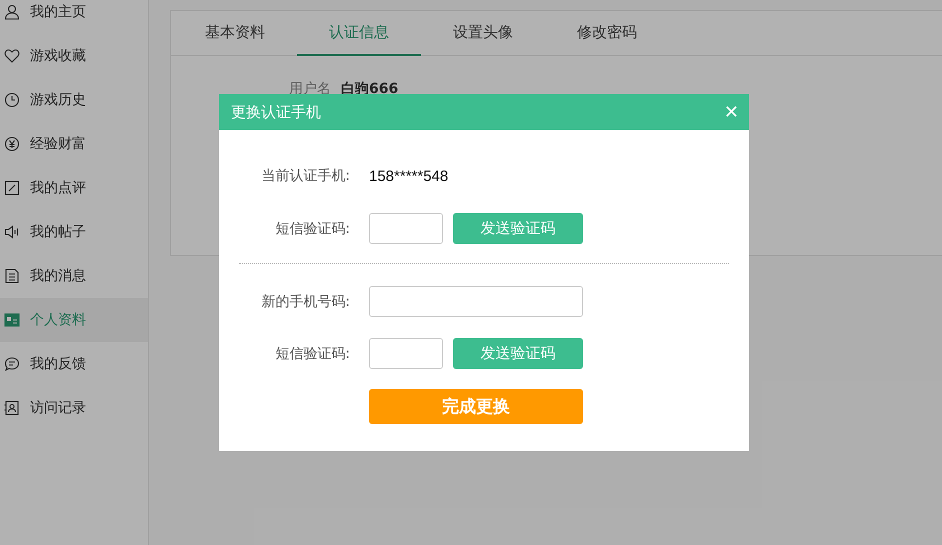  I want to click on sidebar-item: 访问记录, so click(74, 408).